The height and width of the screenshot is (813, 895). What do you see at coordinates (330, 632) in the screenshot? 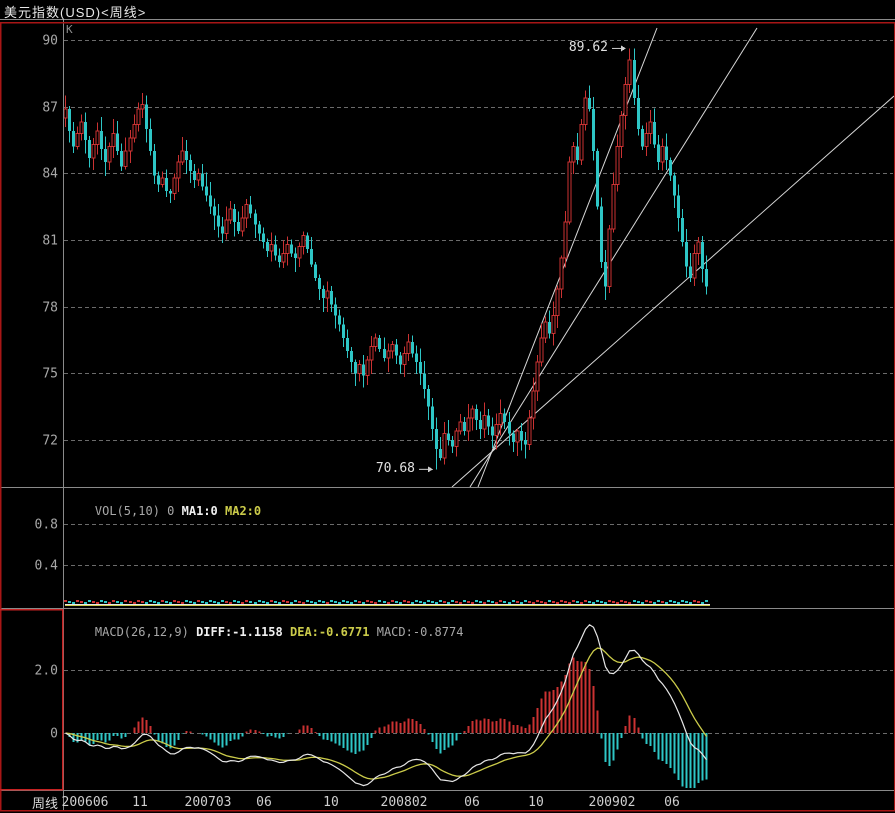
I see `macd-dea-value: DEA:-0.6771` at bounding box center [330, 632].